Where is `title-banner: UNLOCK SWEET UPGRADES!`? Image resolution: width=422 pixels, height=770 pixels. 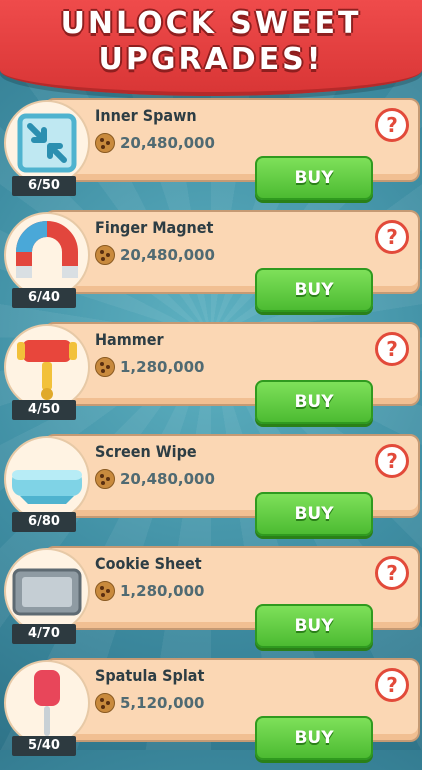
title-banner: UNLOCK SWEET UPGRADES! is located at coordinates (211, 48).